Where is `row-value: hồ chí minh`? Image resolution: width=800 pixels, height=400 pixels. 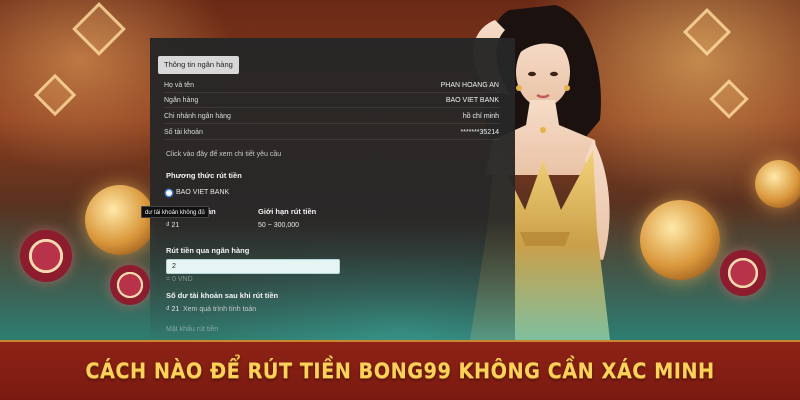
row-value: hồ chí minh is located at coordinates (480, 116).